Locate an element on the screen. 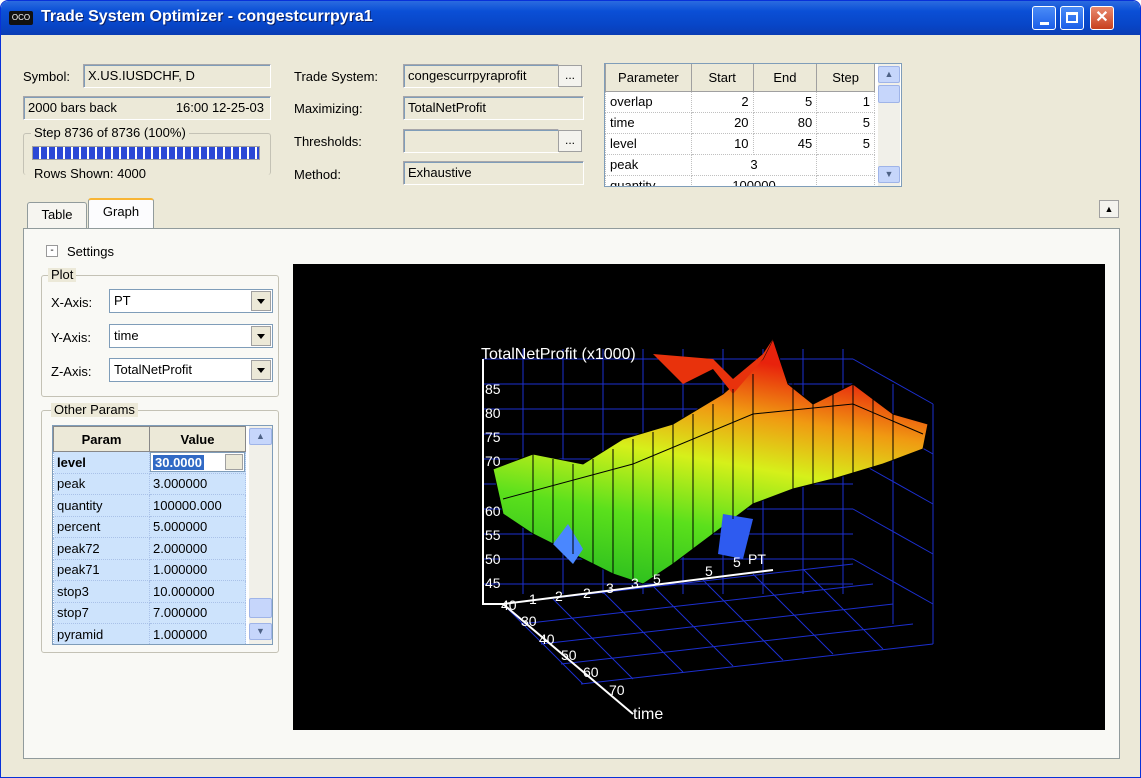  param-end: 80 is located at coordinates (785, 122).